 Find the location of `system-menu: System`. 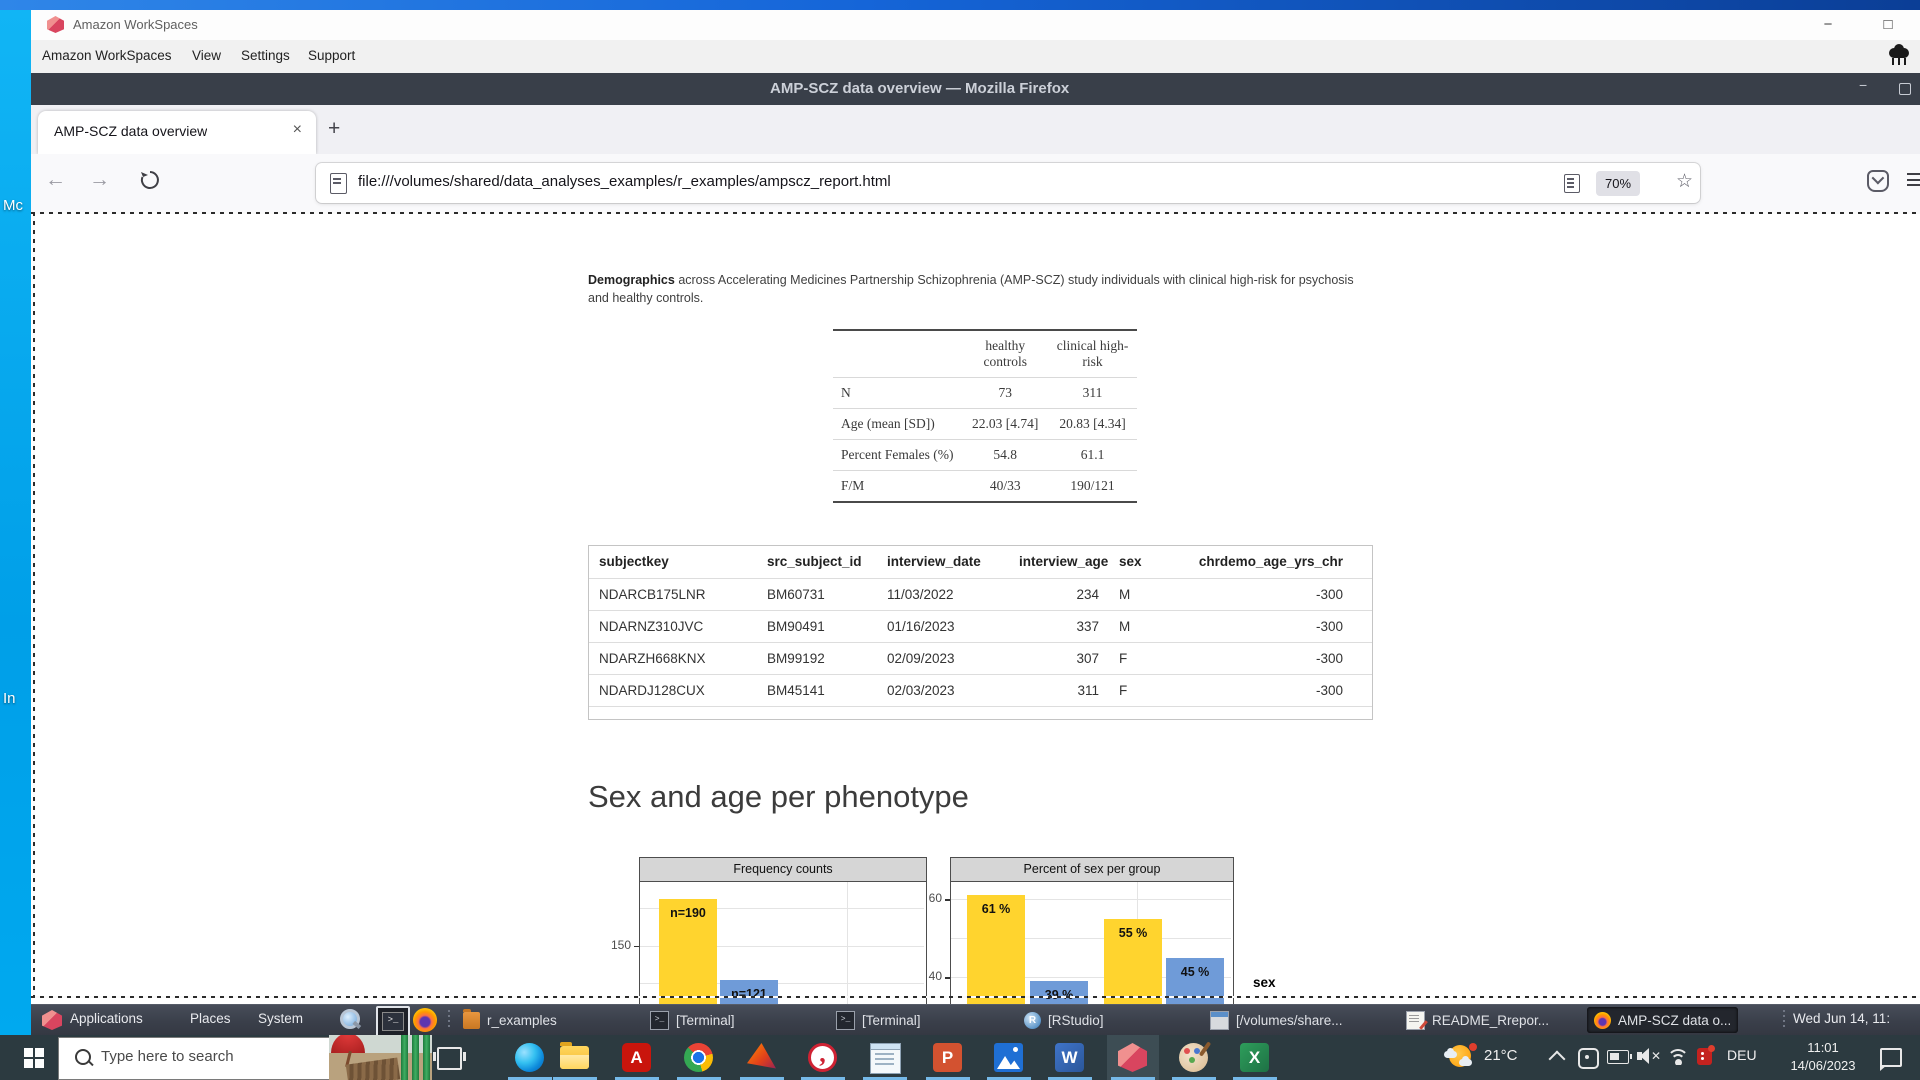

system-menu: System is located at coordinates (280, 1018).